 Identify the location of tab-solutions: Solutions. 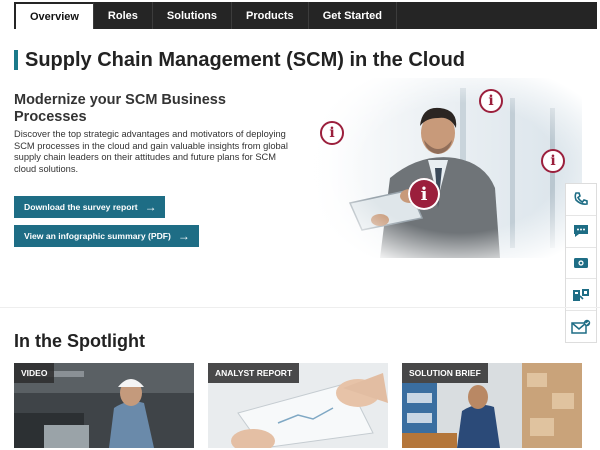
(192, 15).